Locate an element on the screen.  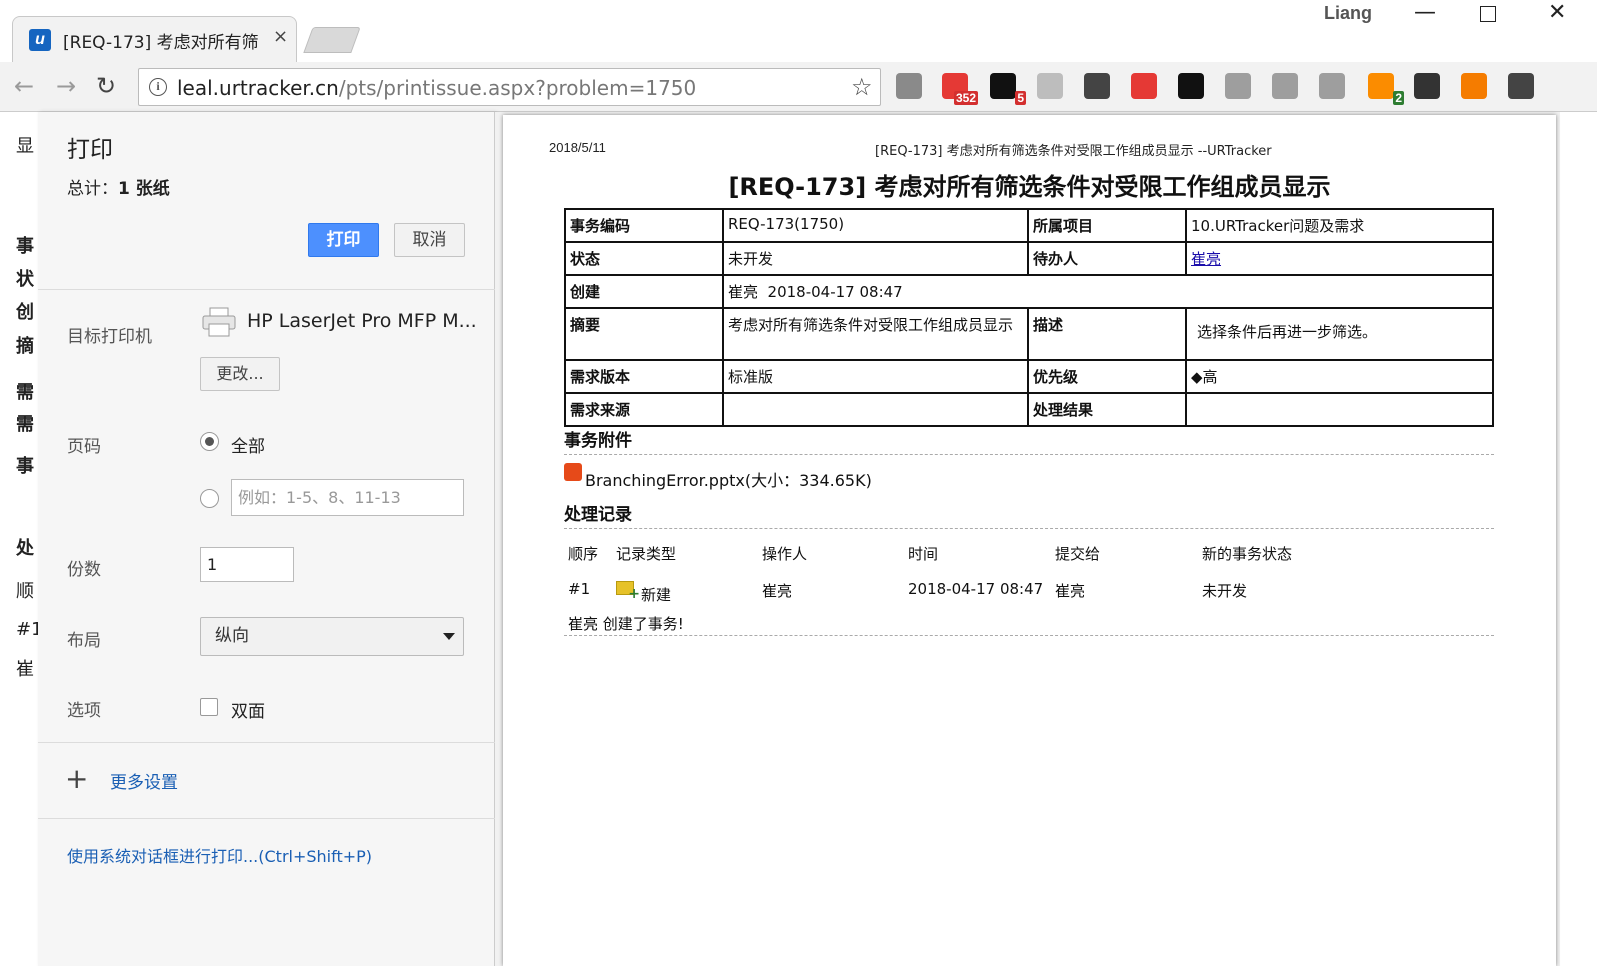
summary-label: 摘要 is located at coordinates (644, 334).